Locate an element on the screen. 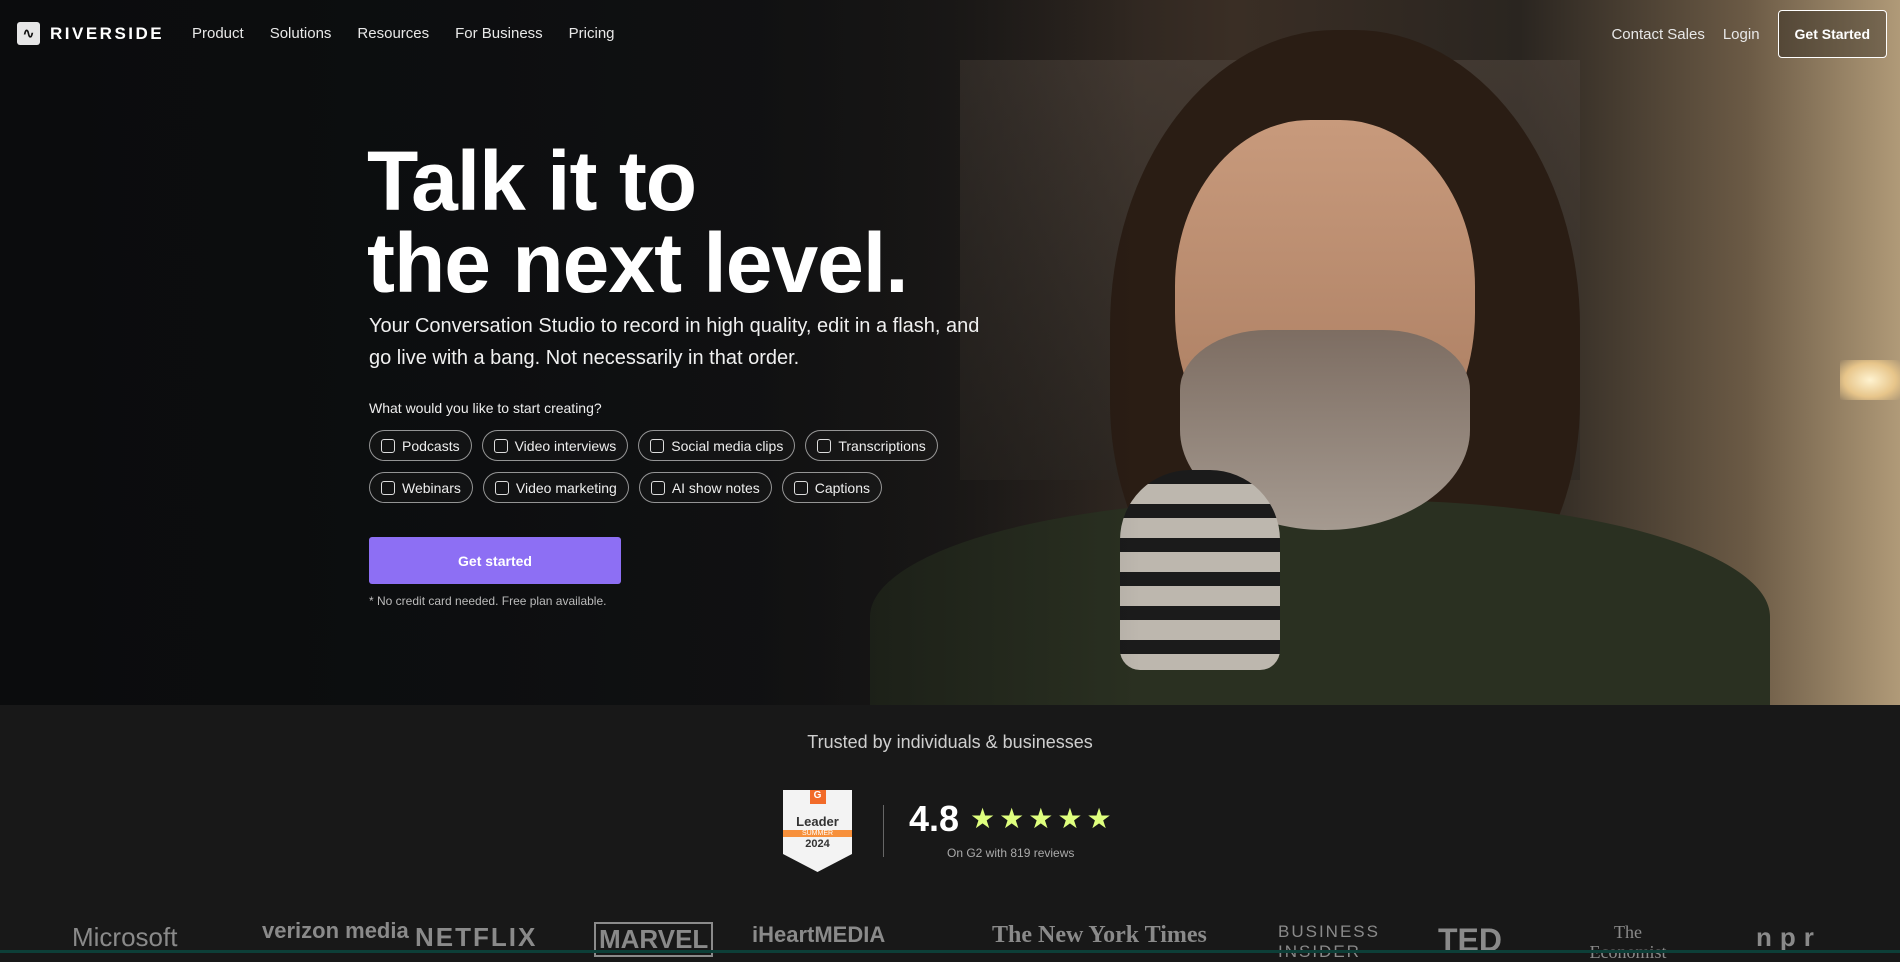 The height and width of the screenshot is (962, 1900). badge-year: 2024 is located at coordinates (817, 844).